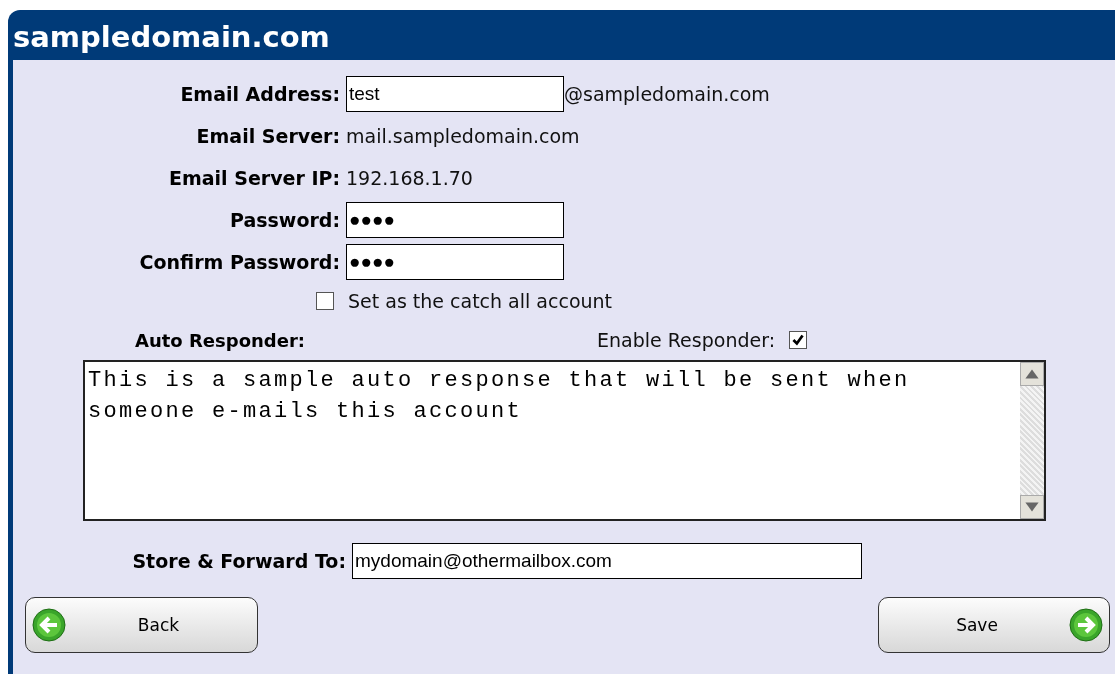 This screenshot has width=1115, height=674. What do you see at coordinates (171, 37) in the screenshot?
I see `panel-title: sampledomain.com` at bounding box center [171, 37].